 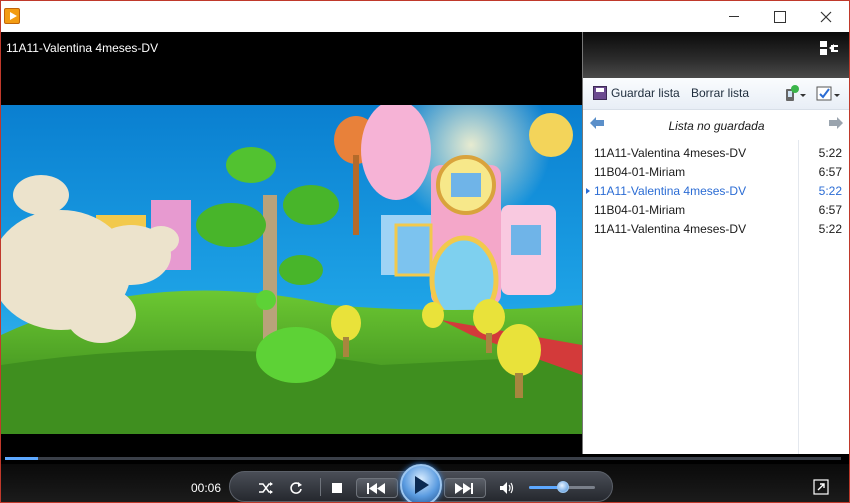 I want to click on seek-bar, so click(x=425, y=459).